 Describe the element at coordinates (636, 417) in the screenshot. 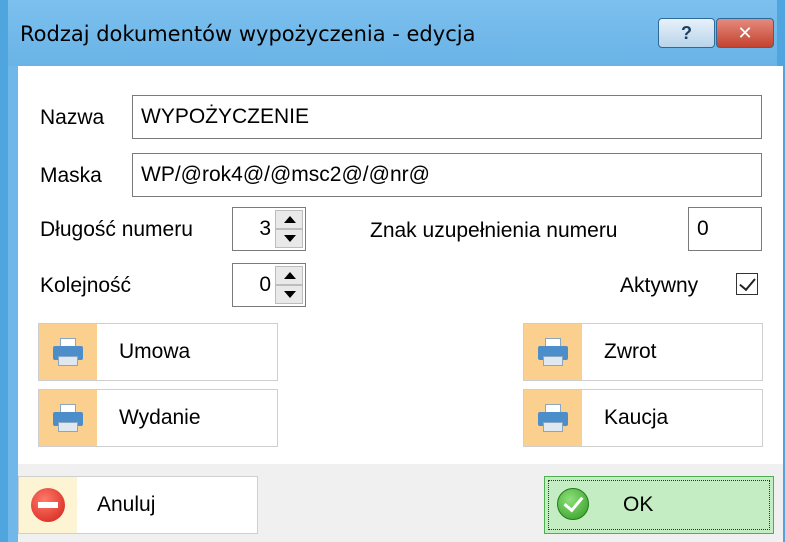

I see `print-deposit-label: Kaucja` at that location.